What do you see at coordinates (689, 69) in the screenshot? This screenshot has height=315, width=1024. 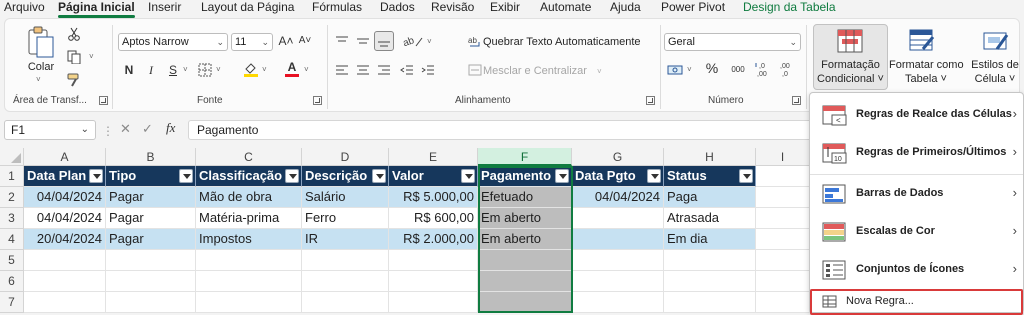 I see `currency-chevron-icon: ˅` at bounding box center [689, 69].